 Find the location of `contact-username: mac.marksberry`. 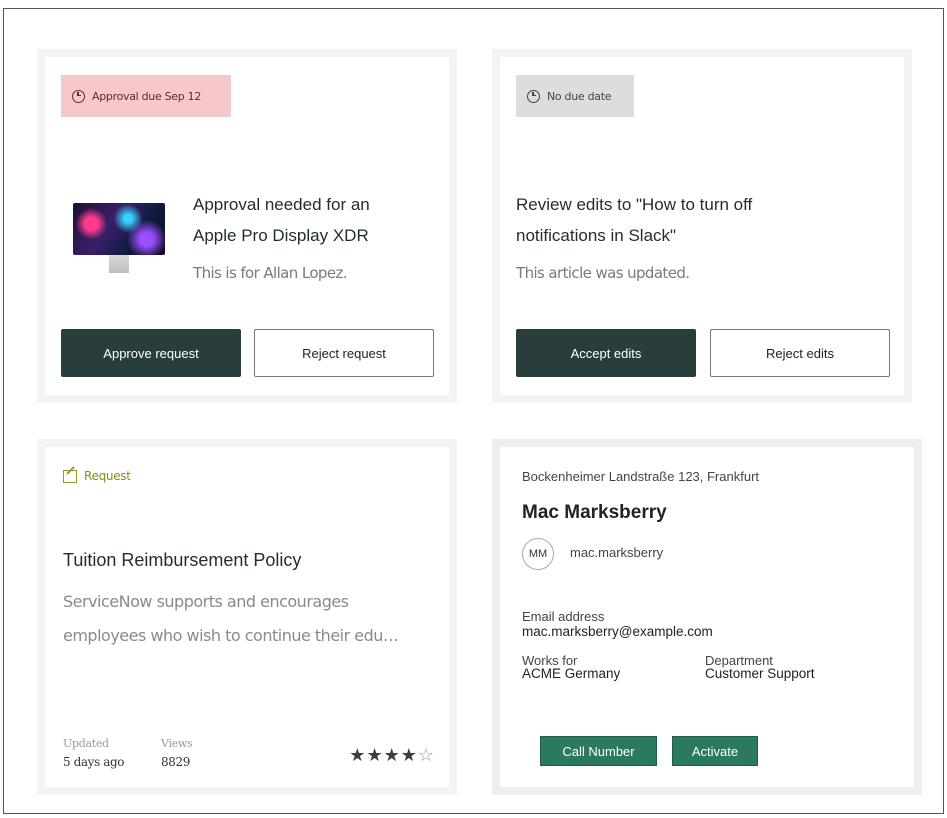

contact-username: mac.marksberry is located at coordinates (617, 552).